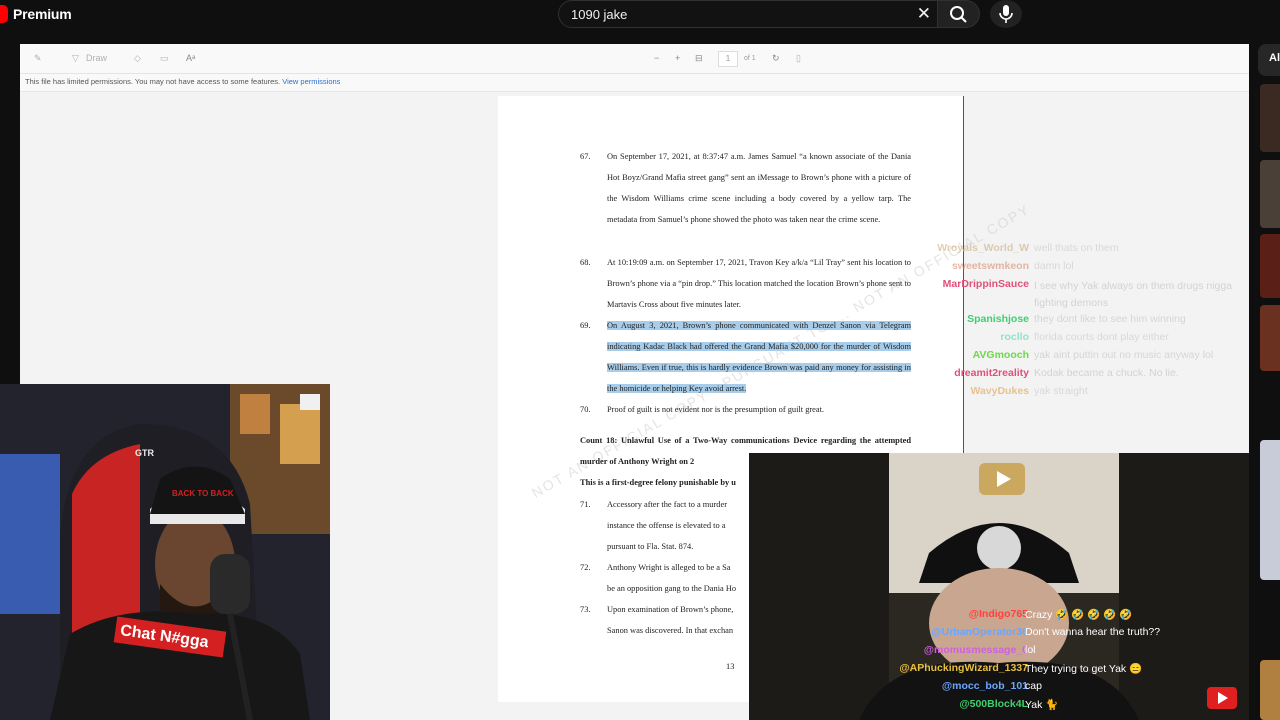  I want to click on search-query: 1090 jake, so click(599, 14).